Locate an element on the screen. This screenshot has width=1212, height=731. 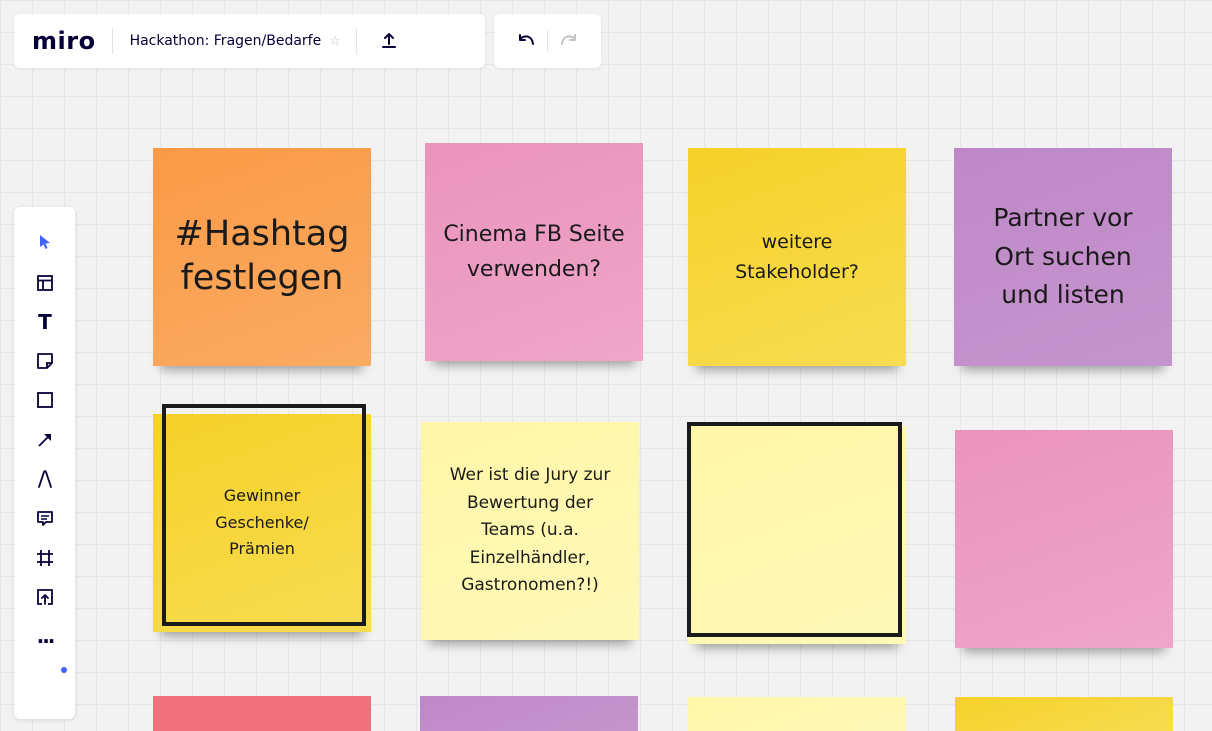
board-header: miro Hackathon: Fragen/Bedarfe ☆ is located at coordinates (249, 41).